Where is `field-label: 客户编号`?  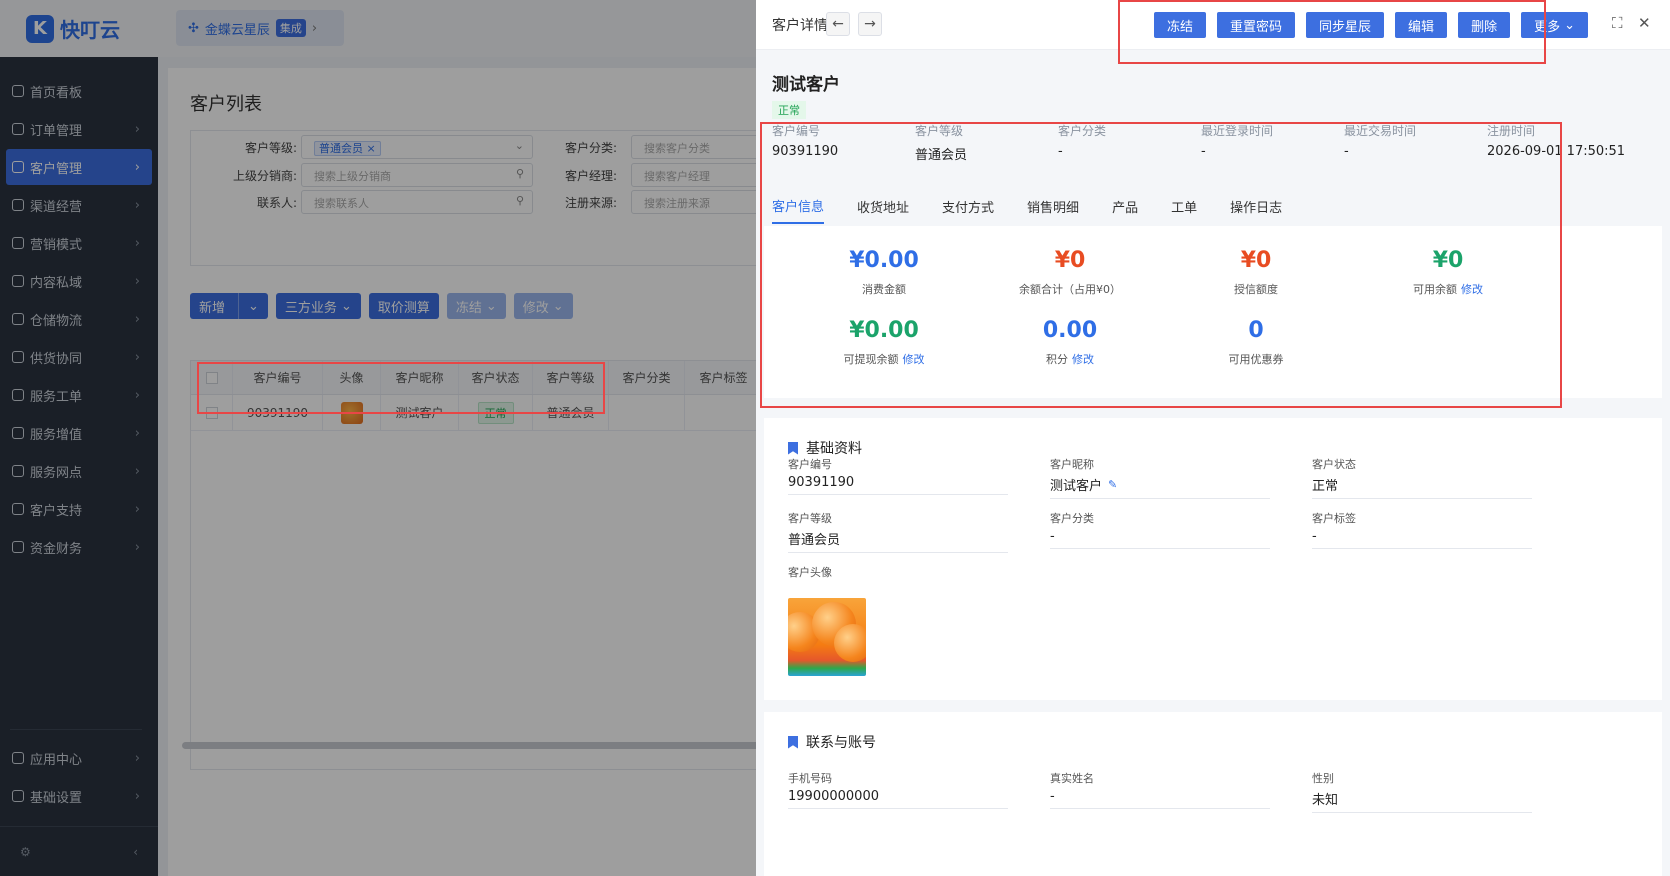
field-label: 客户编号 is located at coordinates (810, 464).